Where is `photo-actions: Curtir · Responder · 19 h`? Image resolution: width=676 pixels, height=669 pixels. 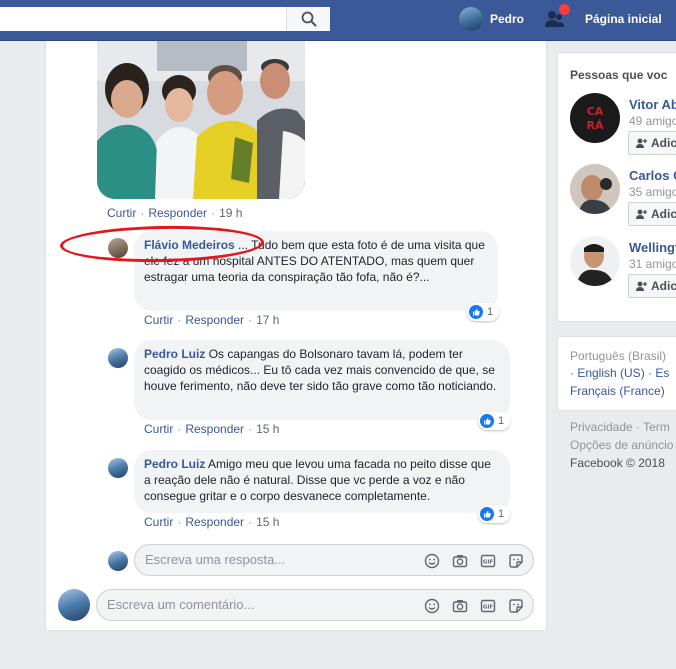 photo-actions: Curtir · Responder · 19 h is located at coordinates (175, 213).